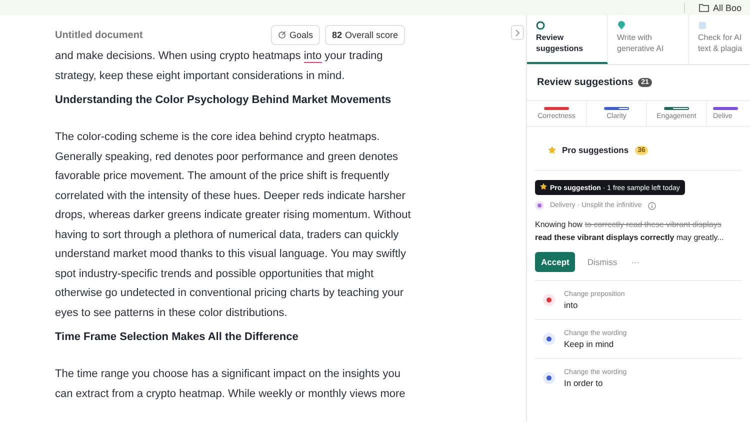 The image size is (750, 422). I want to click on panel-tab: Review suggestions, so click(567, 39).